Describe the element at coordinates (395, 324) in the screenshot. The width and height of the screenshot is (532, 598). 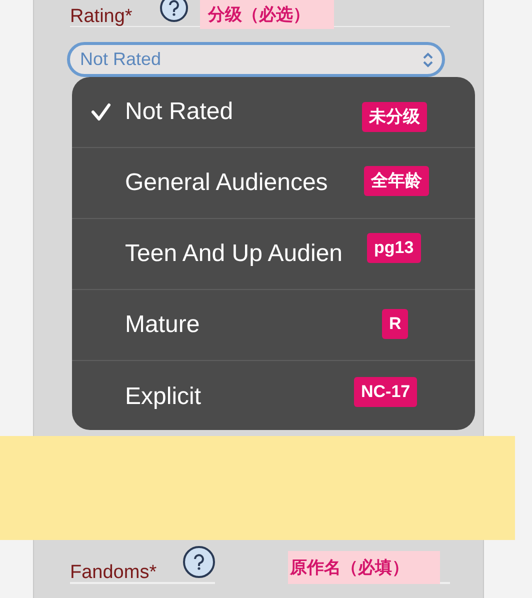
I see `annotation-badge: R` at that location.